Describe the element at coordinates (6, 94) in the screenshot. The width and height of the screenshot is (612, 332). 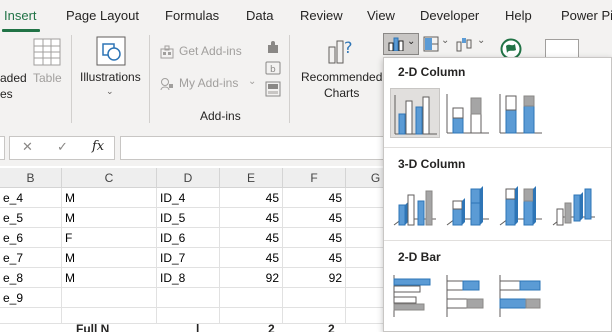
I see `pivot-label-line2: es` at that location.